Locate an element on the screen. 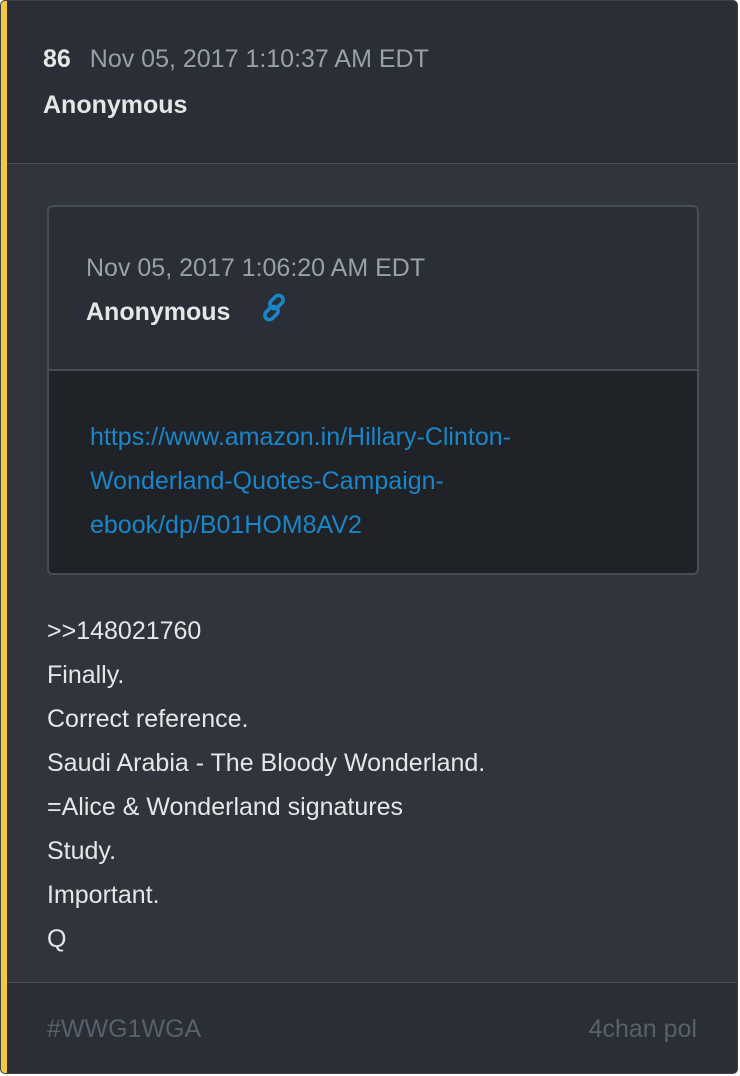 The height and width of the screenshot is (1076, 740). post-body-line: Q is located at coordinates (57, 939).